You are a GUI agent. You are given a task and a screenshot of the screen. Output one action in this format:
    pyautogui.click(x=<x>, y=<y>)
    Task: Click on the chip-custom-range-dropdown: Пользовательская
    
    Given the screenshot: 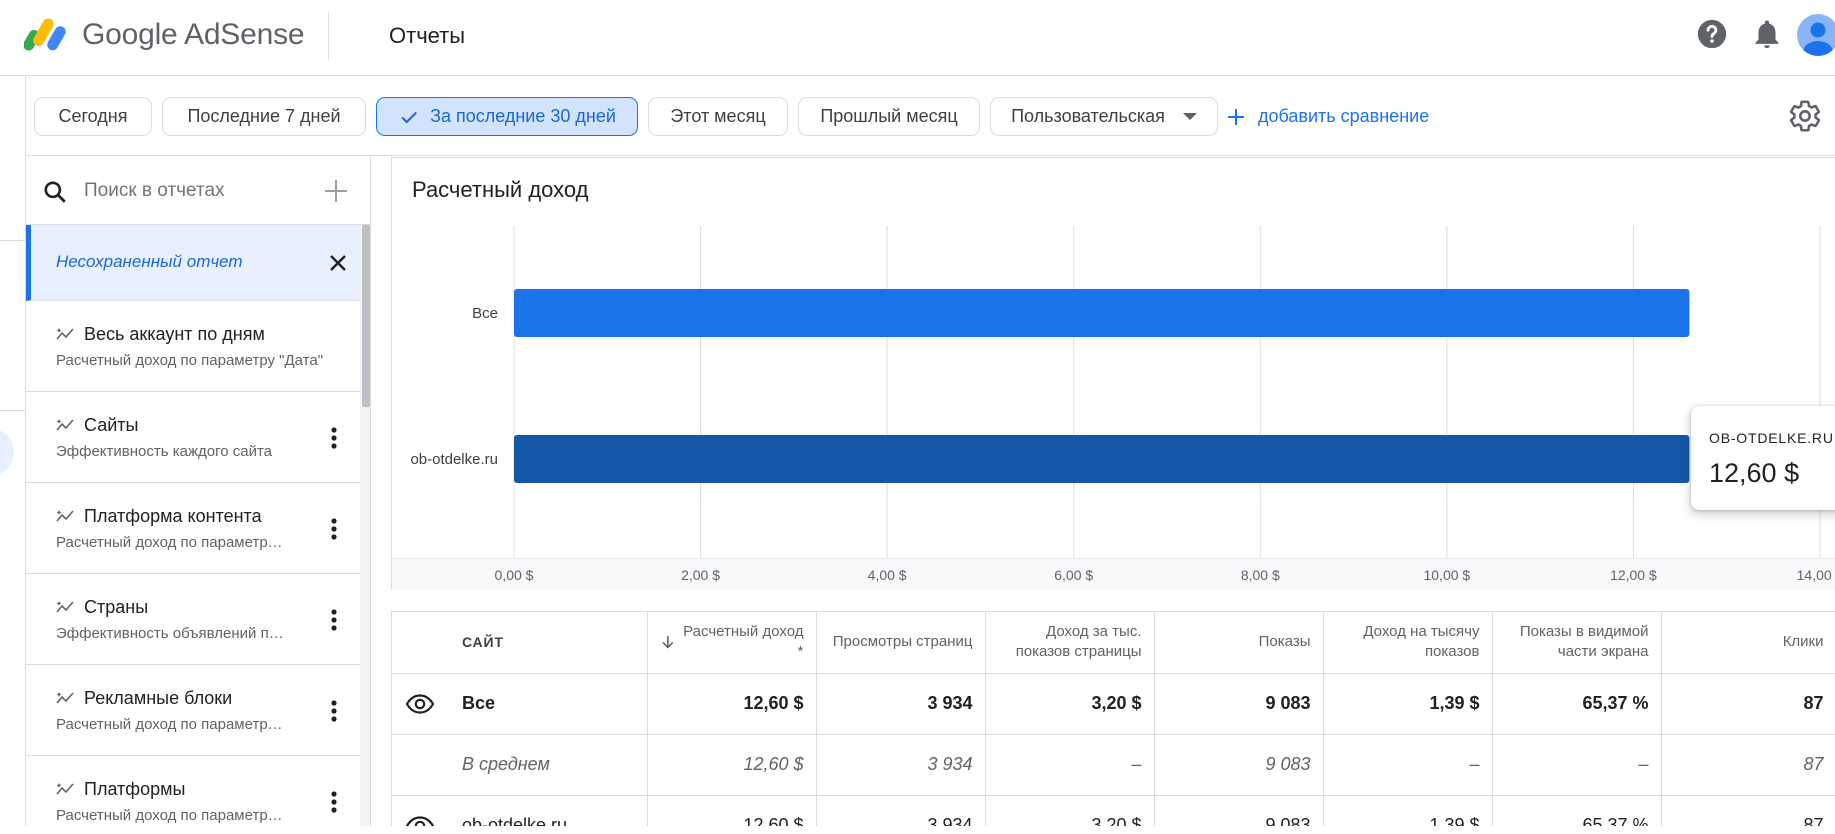 What is the action you would take?
    pyautogui.click(x=1104, y=116)
    